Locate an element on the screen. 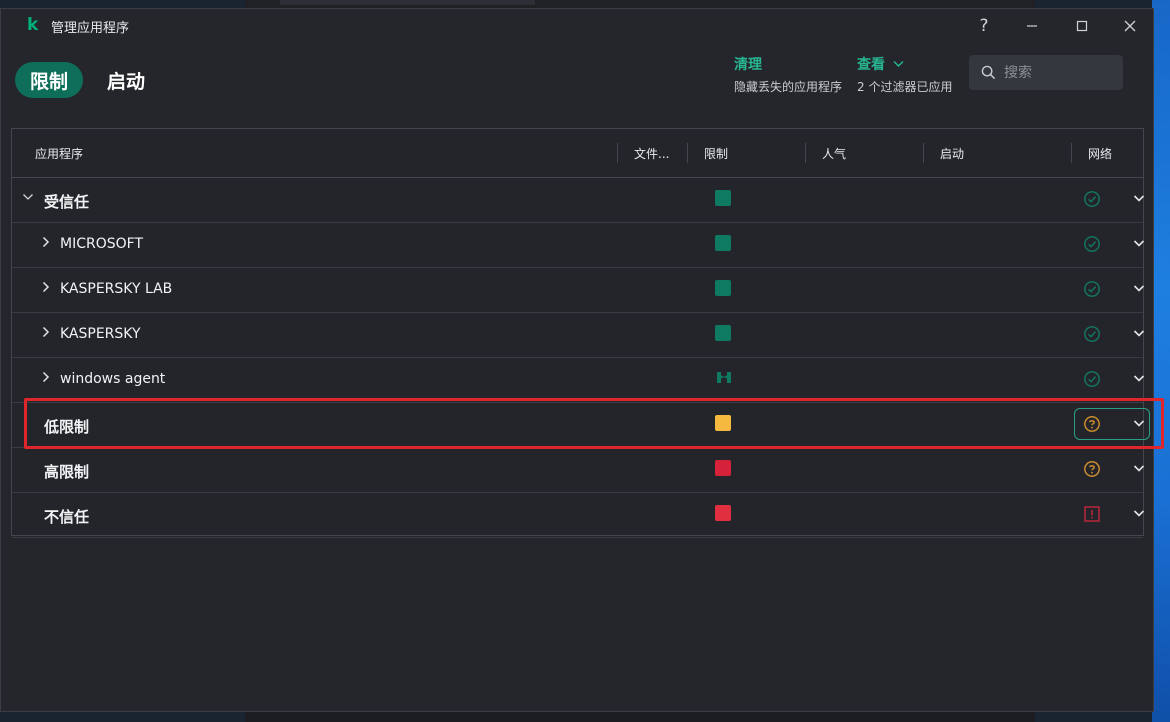 The height and width of the screenshot is (722, 1170). table-header: 应用程序 文件... 限制 人气 启动 网络 is located at coordinates (577, 153).